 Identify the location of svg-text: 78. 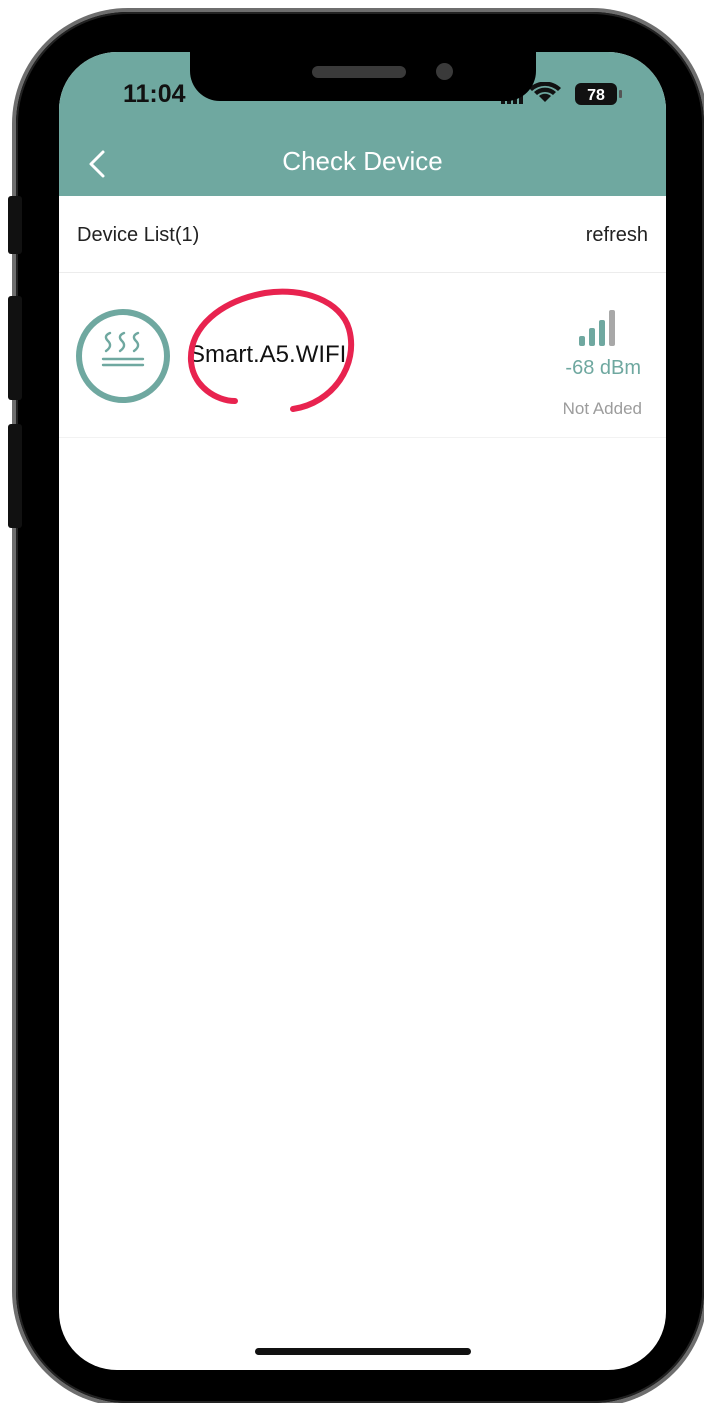
(596, 95).